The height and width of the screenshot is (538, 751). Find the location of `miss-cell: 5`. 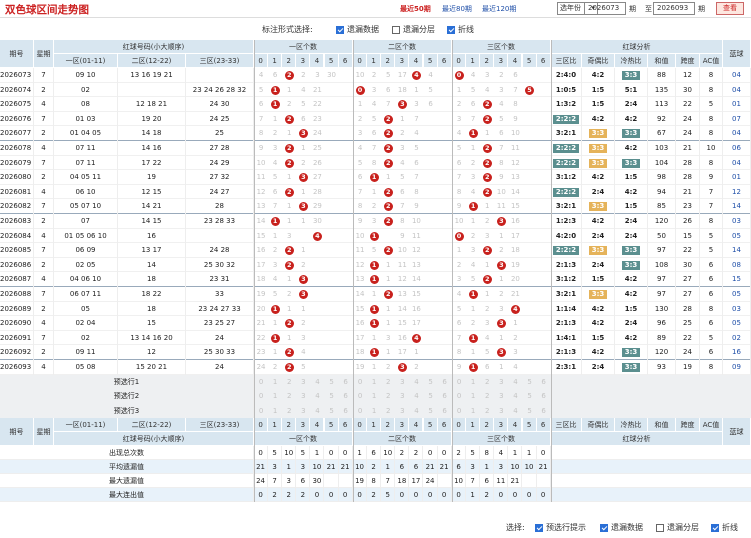

miss-cell: 5 is located at coordinates (360, 162).